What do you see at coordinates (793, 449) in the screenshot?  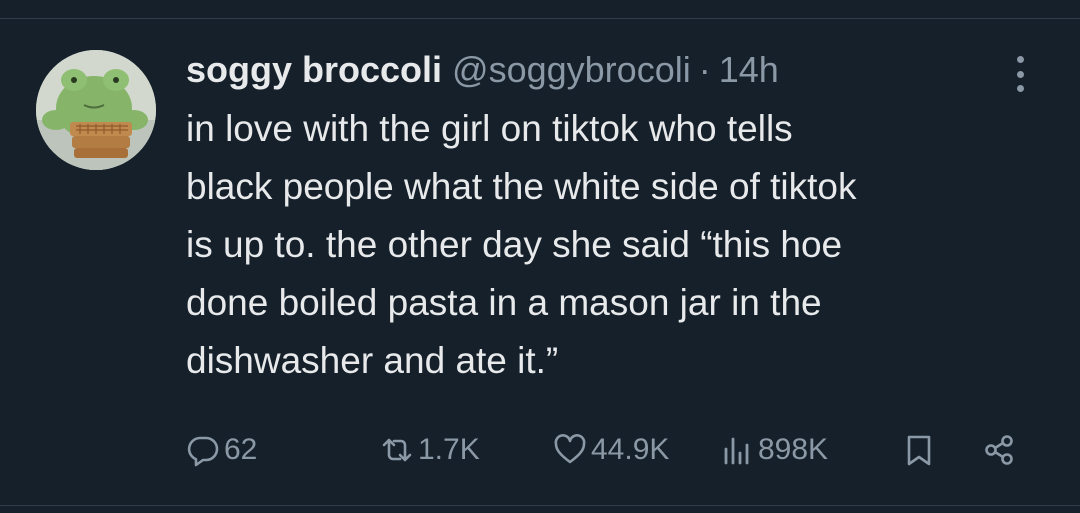 I see `view-count: 898K` at bounding box center [793, 449].